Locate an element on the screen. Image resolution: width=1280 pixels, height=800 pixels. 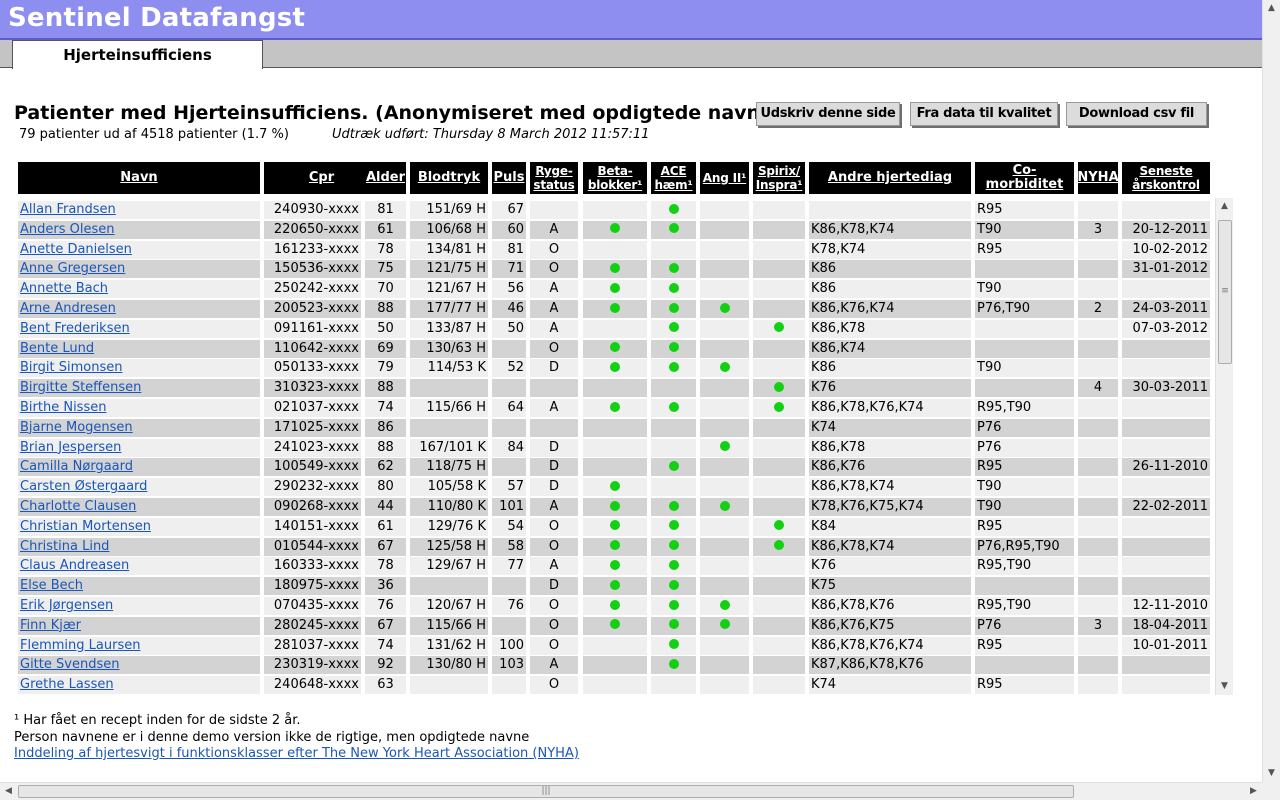
scroll-thumb: ≡ is located at coordinates (1225, 292).